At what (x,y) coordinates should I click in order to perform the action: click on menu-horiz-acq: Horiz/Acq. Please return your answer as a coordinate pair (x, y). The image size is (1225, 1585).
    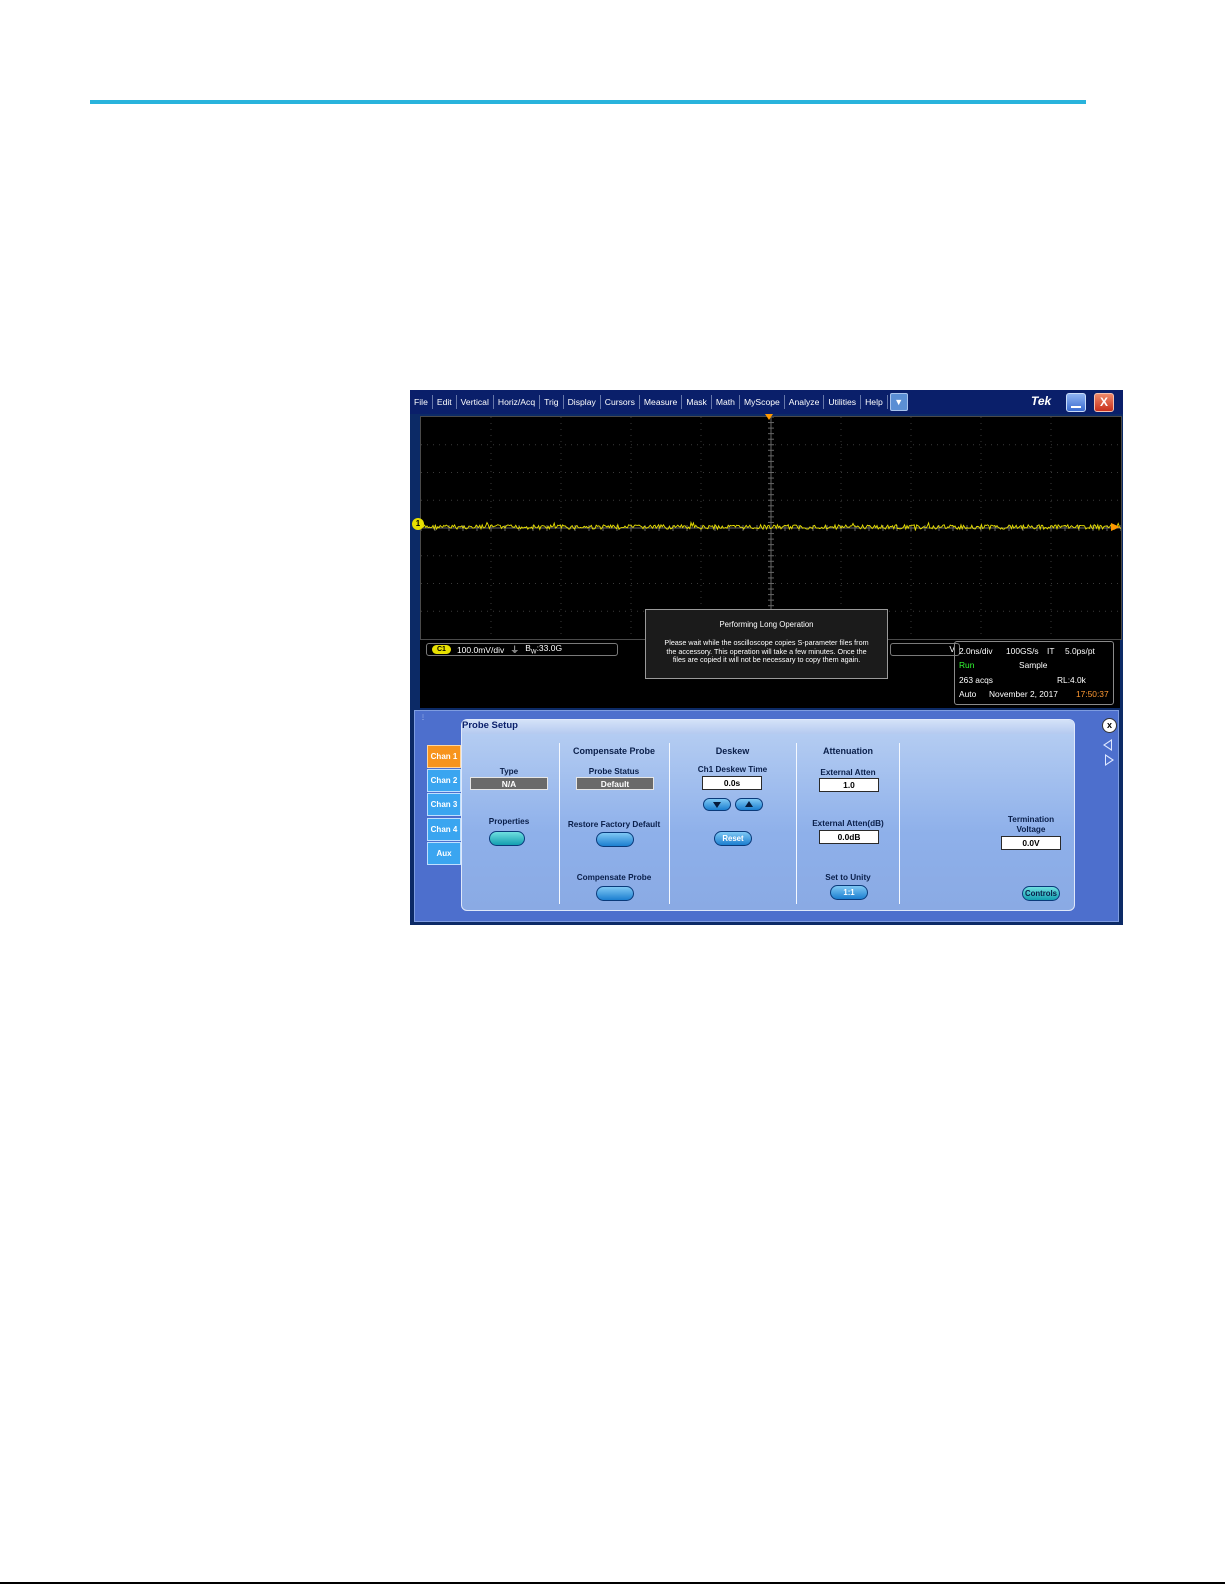
    Looking at the image, I should click on (517, 402).